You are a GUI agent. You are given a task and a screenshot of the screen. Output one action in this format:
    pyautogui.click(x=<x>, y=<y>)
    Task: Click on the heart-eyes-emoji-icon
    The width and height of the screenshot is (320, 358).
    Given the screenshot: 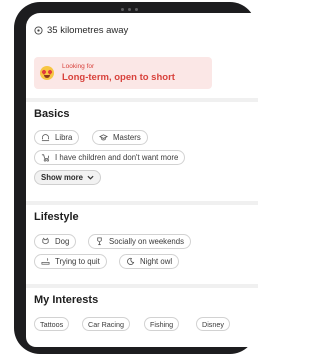 What is the action you would take?
    pyautogui.click(x=47, y=73)
    